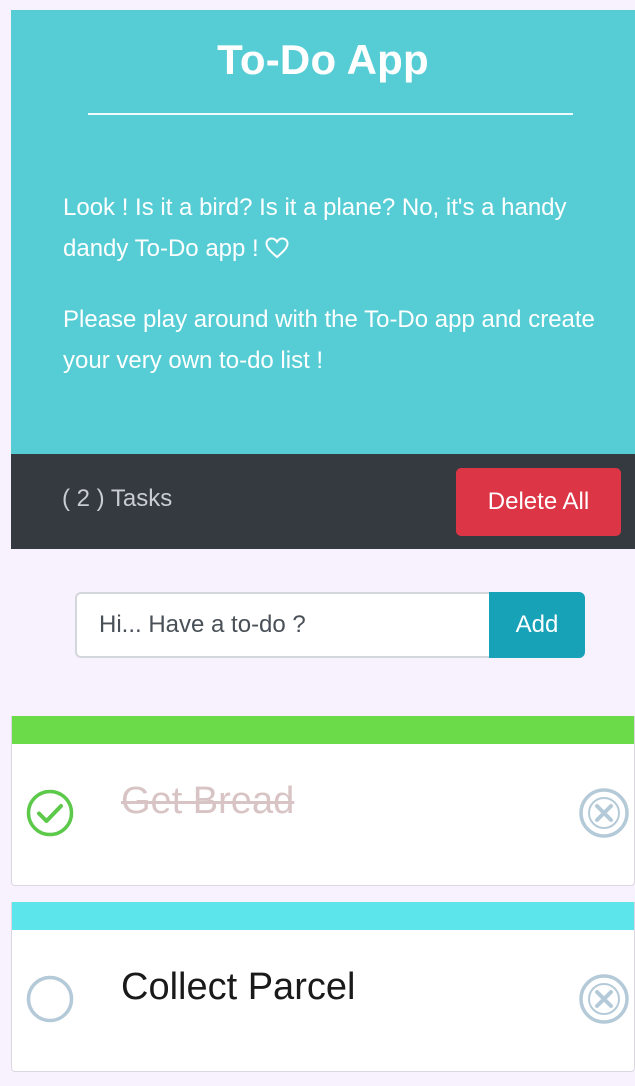 This screenshot has height=1086, width=635. What do you see at coordinates (238, 987) in the screenshot?
I see `todo-title: Collect Parcel` at bounding box center [238, 987].